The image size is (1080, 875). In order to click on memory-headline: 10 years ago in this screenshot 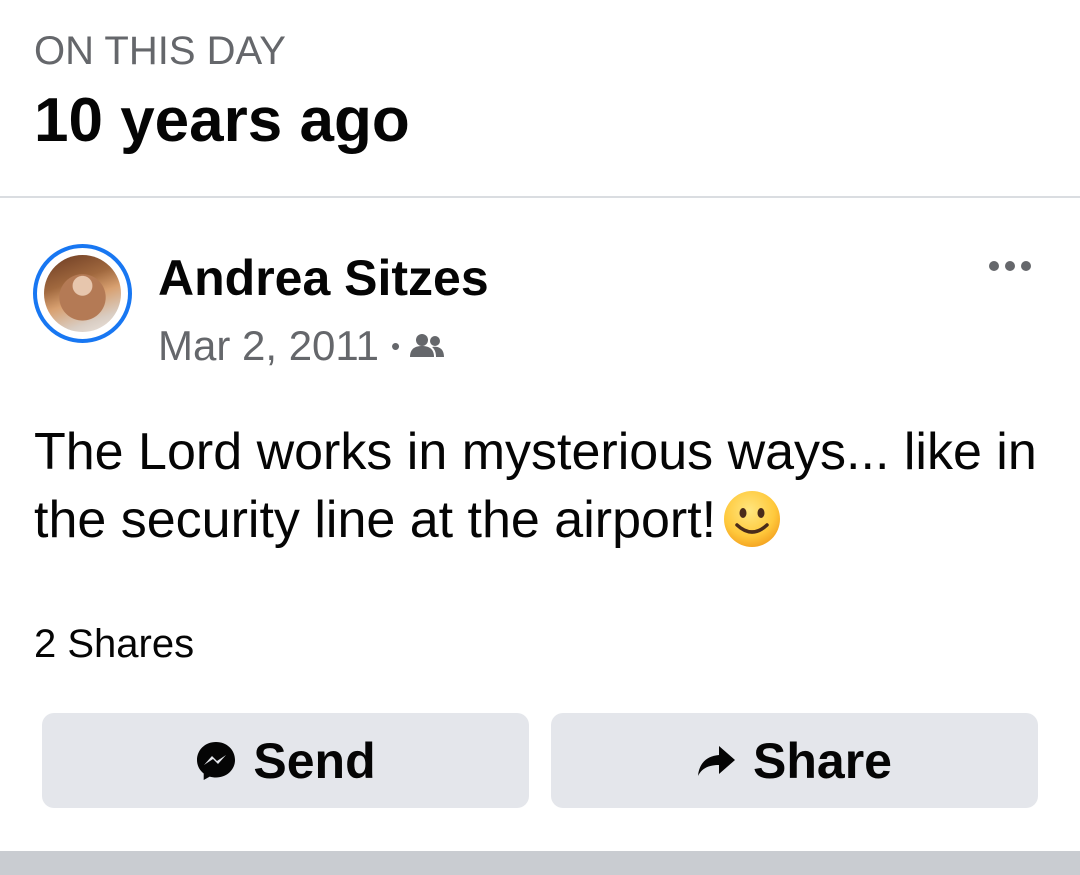, I will do `click(222, 120)`.